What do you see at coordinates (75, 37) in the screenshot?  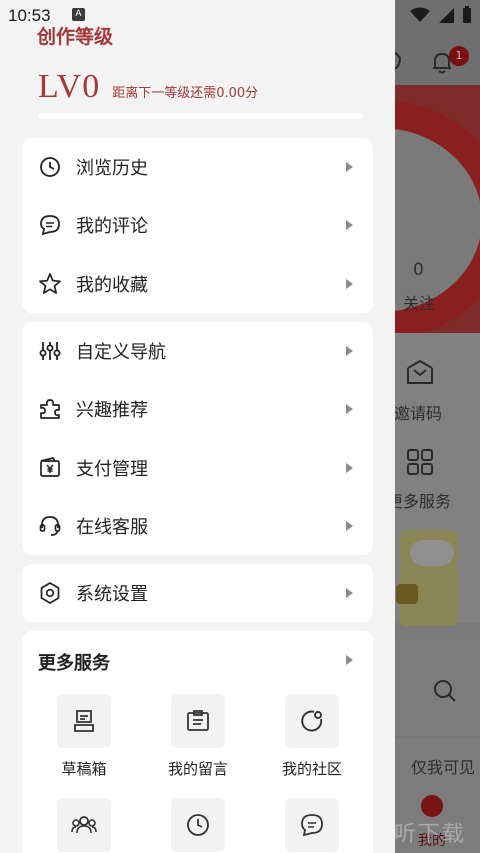 I see `level-title: 创作等级` at bounding box center [75, 37].